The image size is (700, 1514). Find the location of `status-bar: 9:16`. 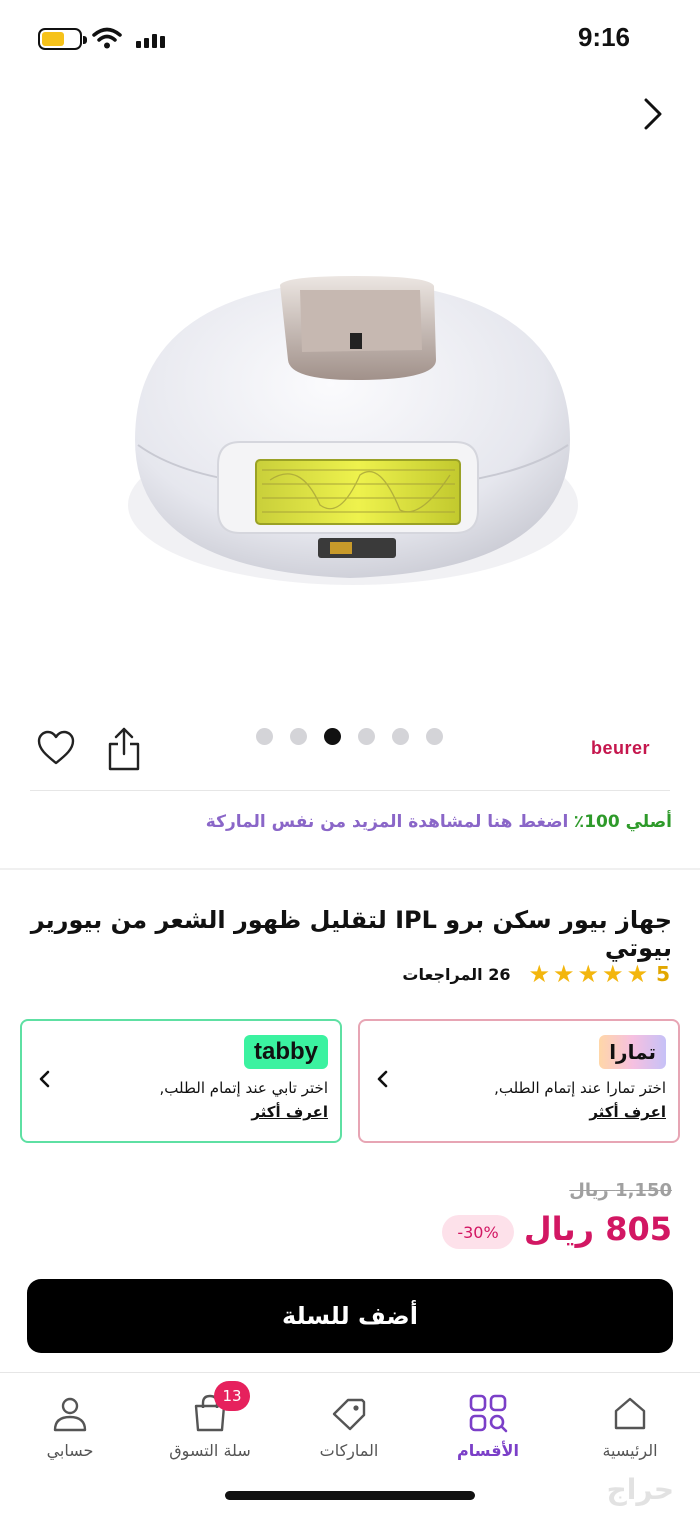

status-bar: 9:16 is located at coordinates (350, 40).